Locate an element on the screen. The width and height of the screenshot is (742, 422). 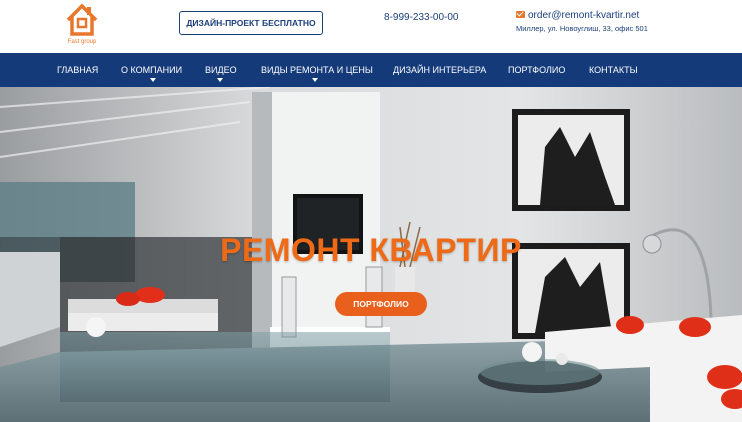
nav-item-home: ГЛАВНАЯ is located at coordinates (77, 70).